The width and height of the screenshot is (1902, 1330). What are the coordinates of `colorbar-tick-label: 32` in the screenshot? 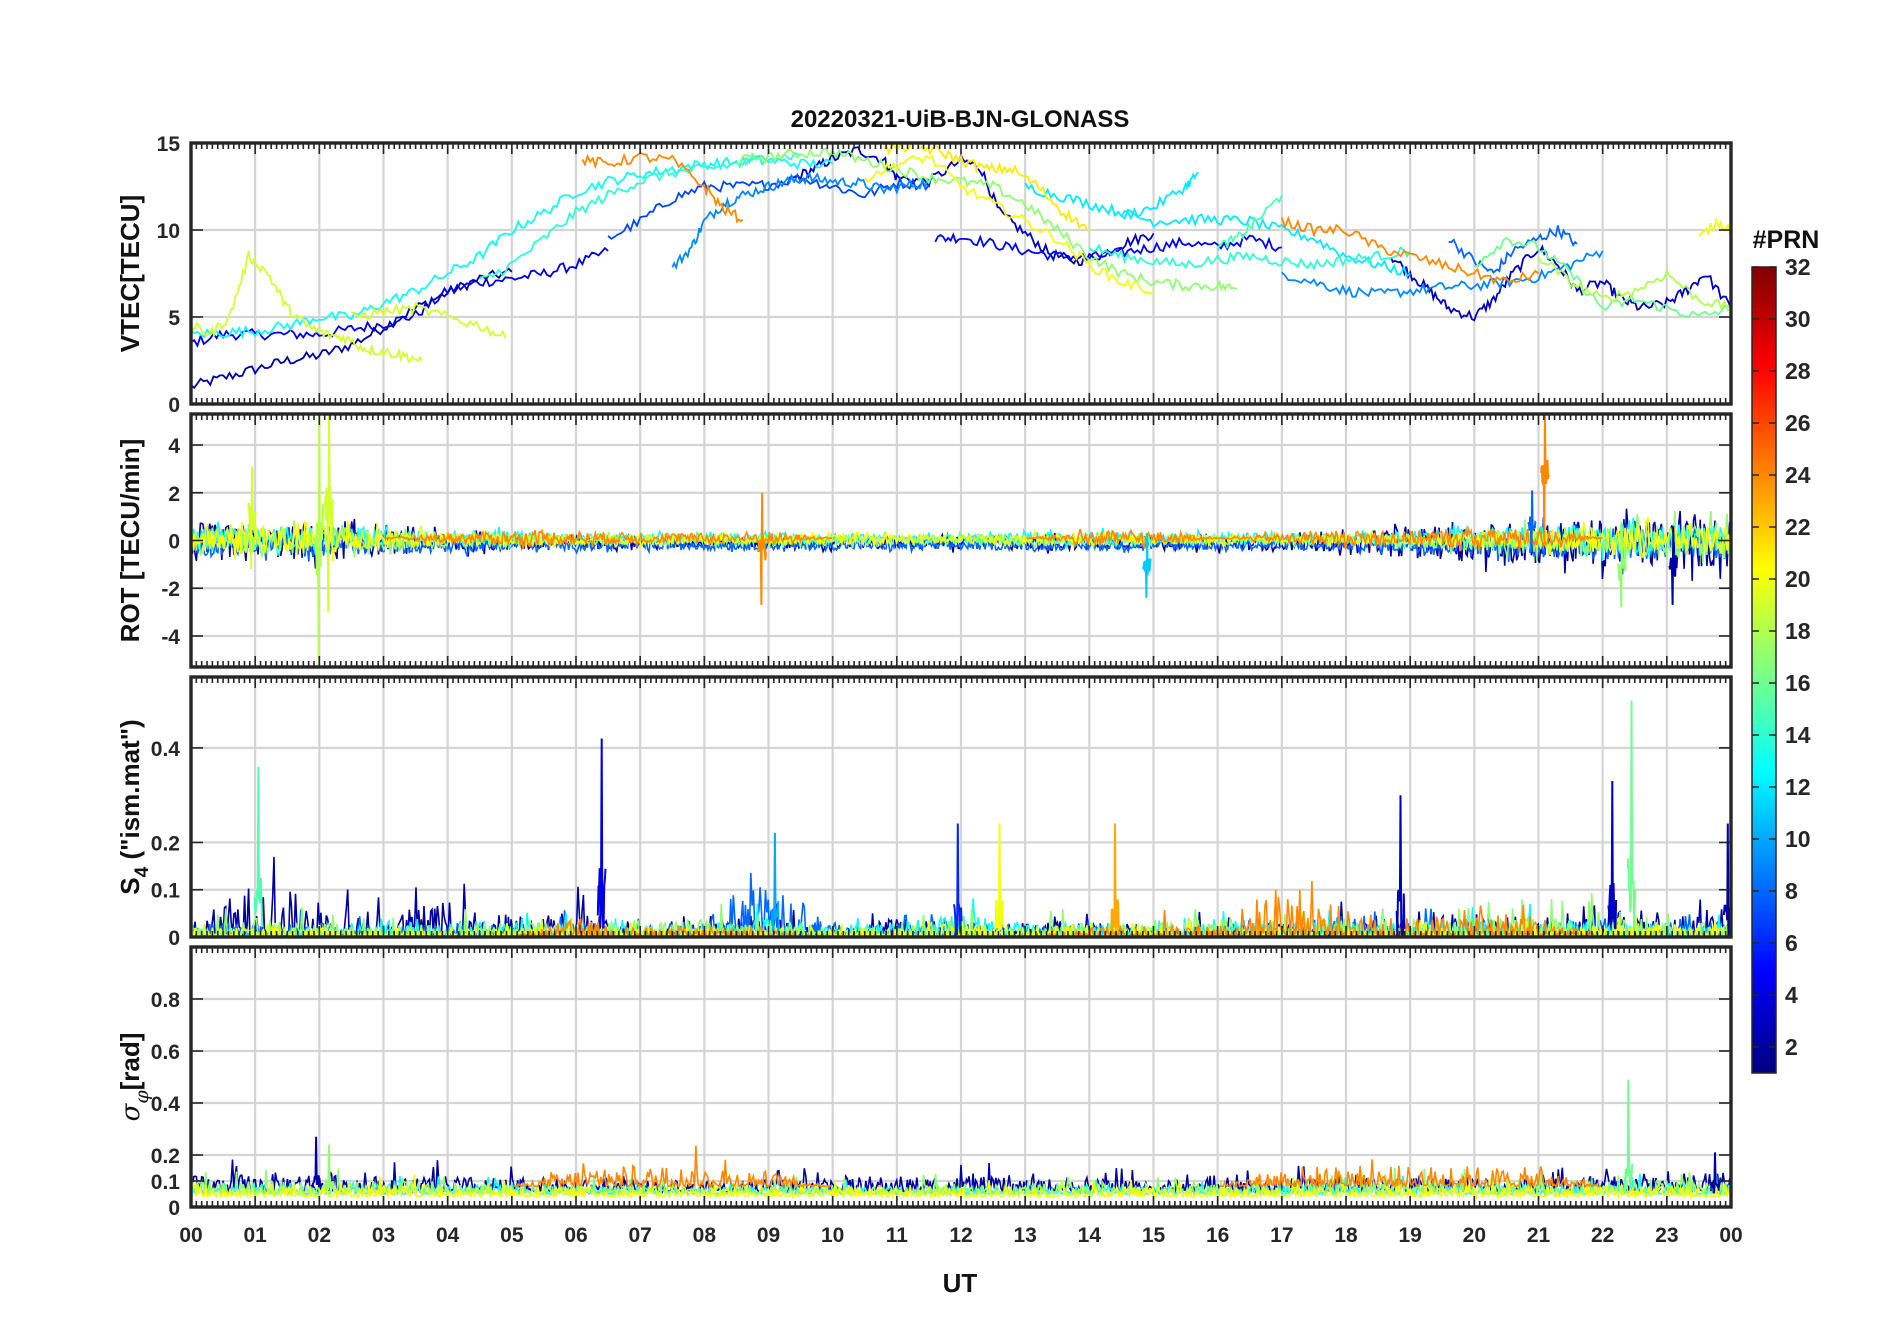 It's located at (1798, 267).